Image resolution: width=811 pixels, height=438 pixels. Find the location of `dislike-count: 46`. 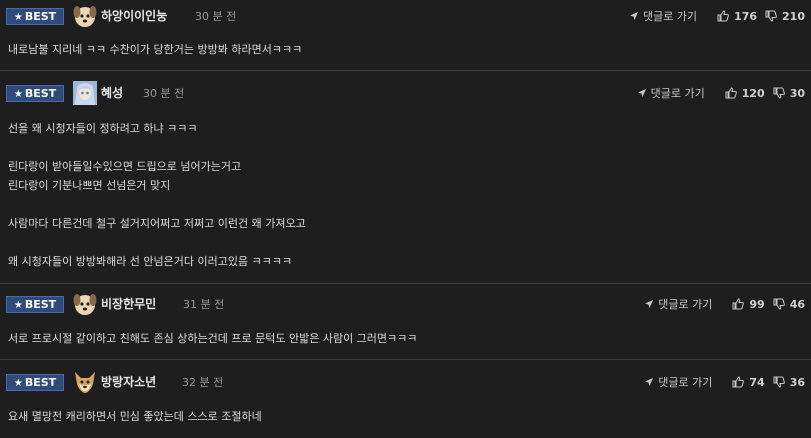

dislike-count: 46 is located at coordinates (797, 304).